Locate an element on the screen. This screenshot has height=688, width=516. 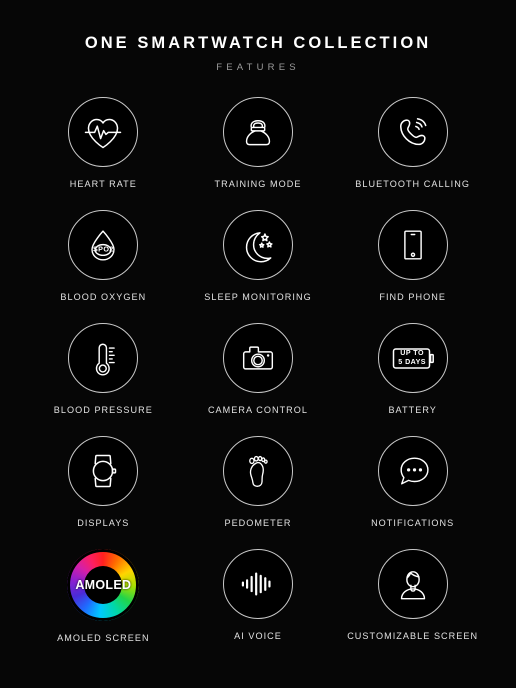
speech-bubble-icon is located at coordinates (414, 471).